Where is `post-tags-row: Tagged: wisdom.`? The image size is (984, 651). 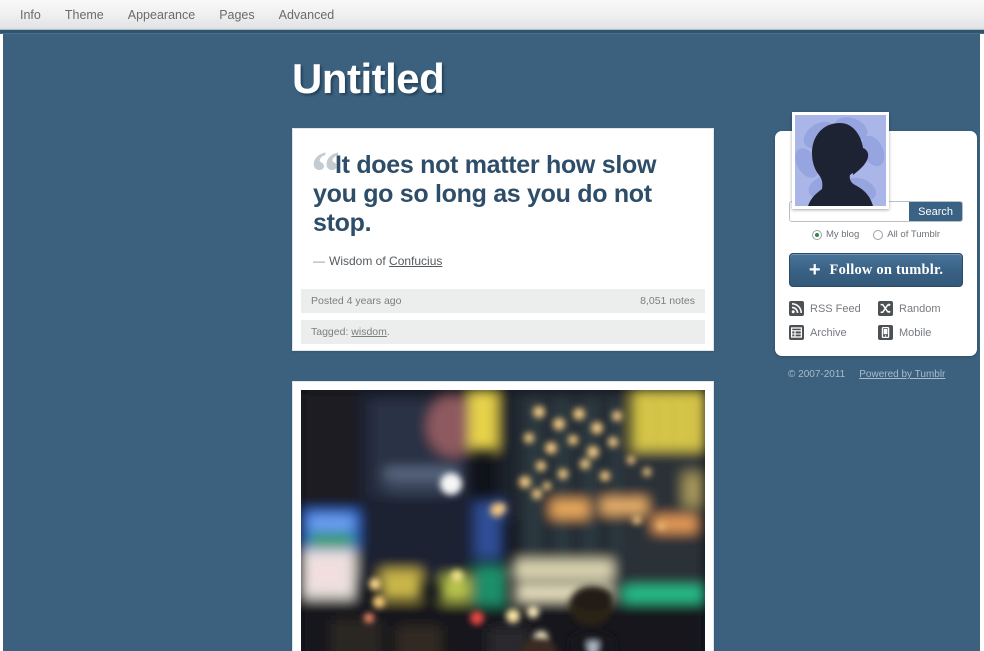 post-tags-row: Tagged: wisdom. is located at coordinates (503, 331).